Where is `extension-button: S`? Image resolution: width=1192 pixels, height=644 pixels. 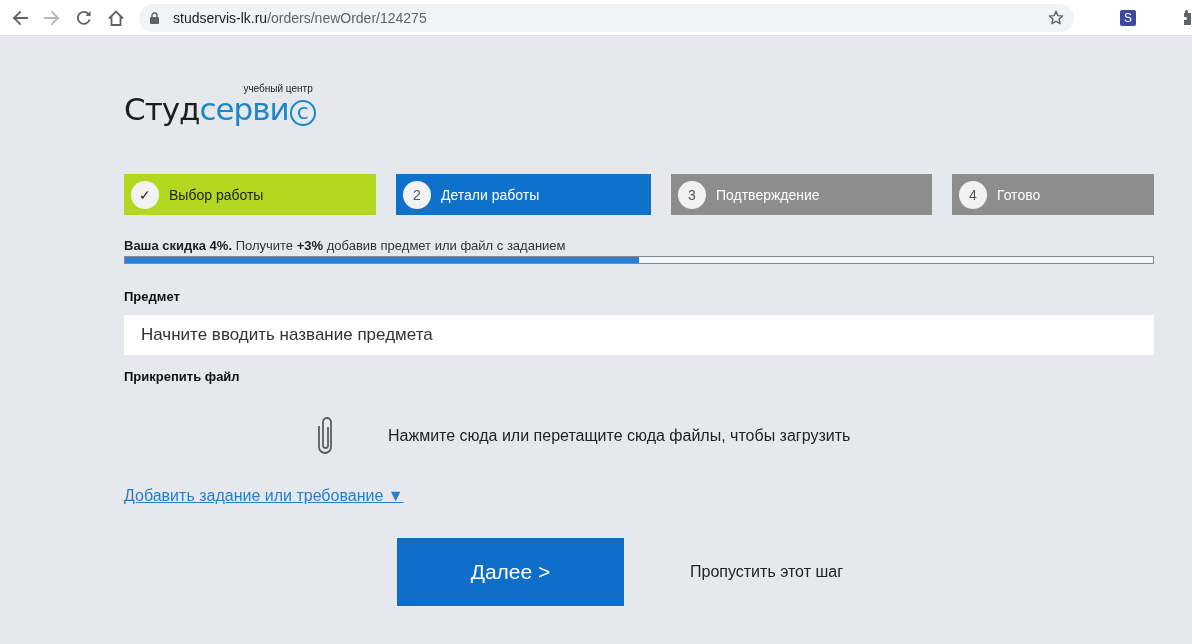 extension-button: S is located at coordinates (1128, 17).